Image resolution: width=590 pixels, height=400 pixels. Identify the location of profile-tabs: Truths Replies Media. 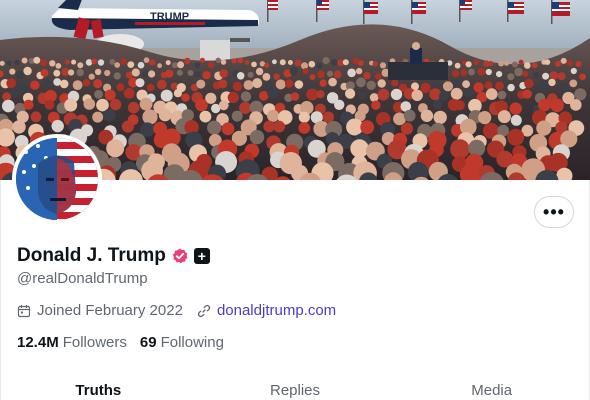
(295, 386).